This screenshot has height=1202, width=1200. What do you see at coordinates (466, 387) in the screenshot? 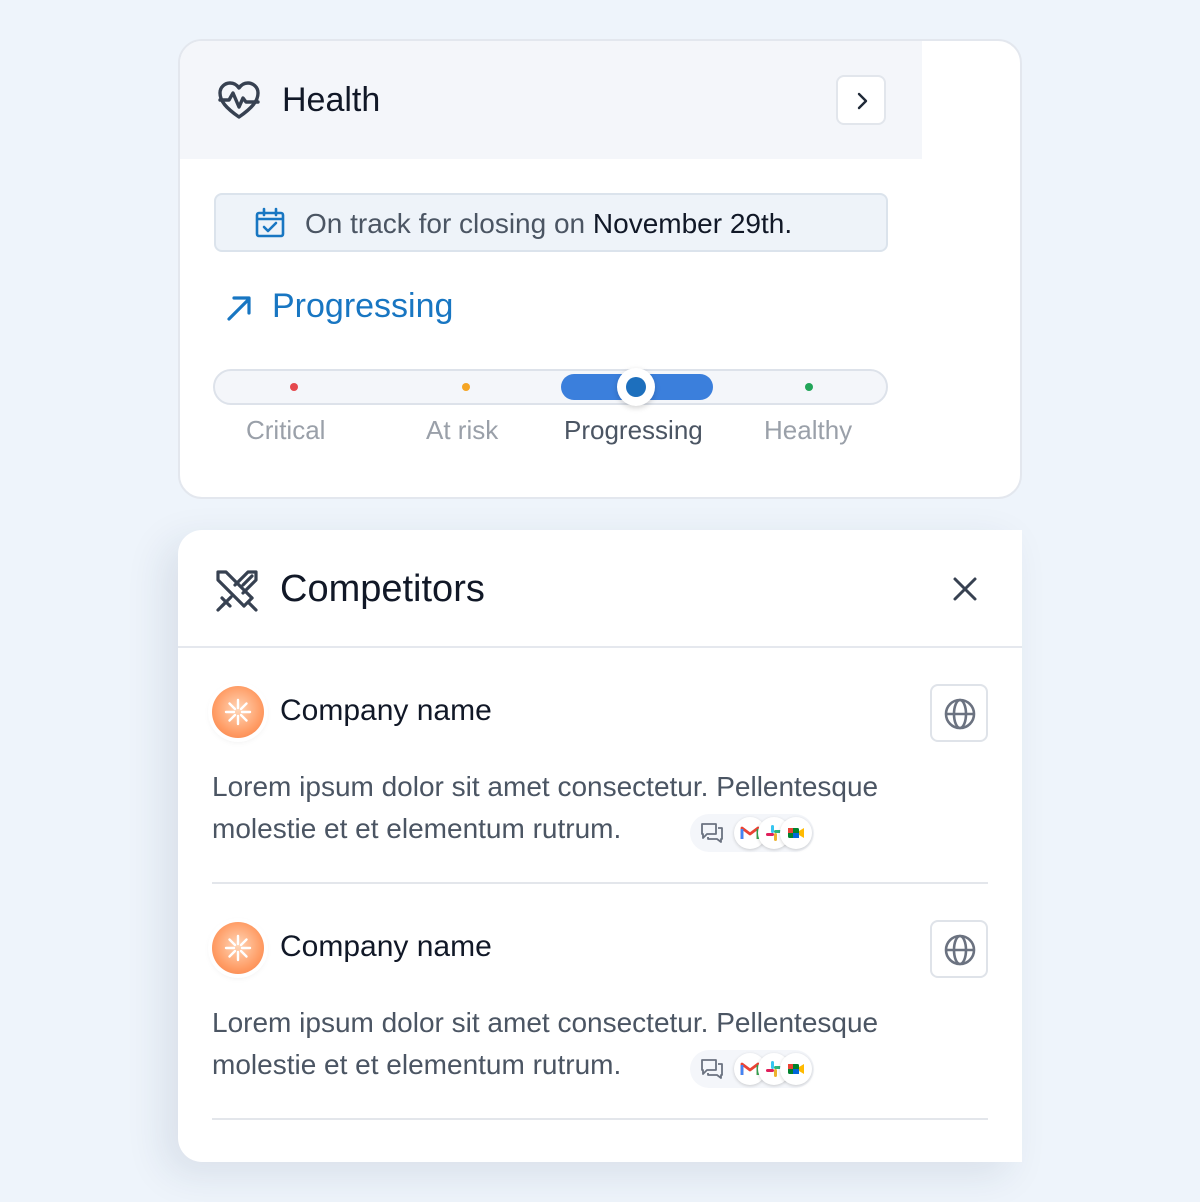
I see `at-risk-dot` at bounding box center [466, 387].